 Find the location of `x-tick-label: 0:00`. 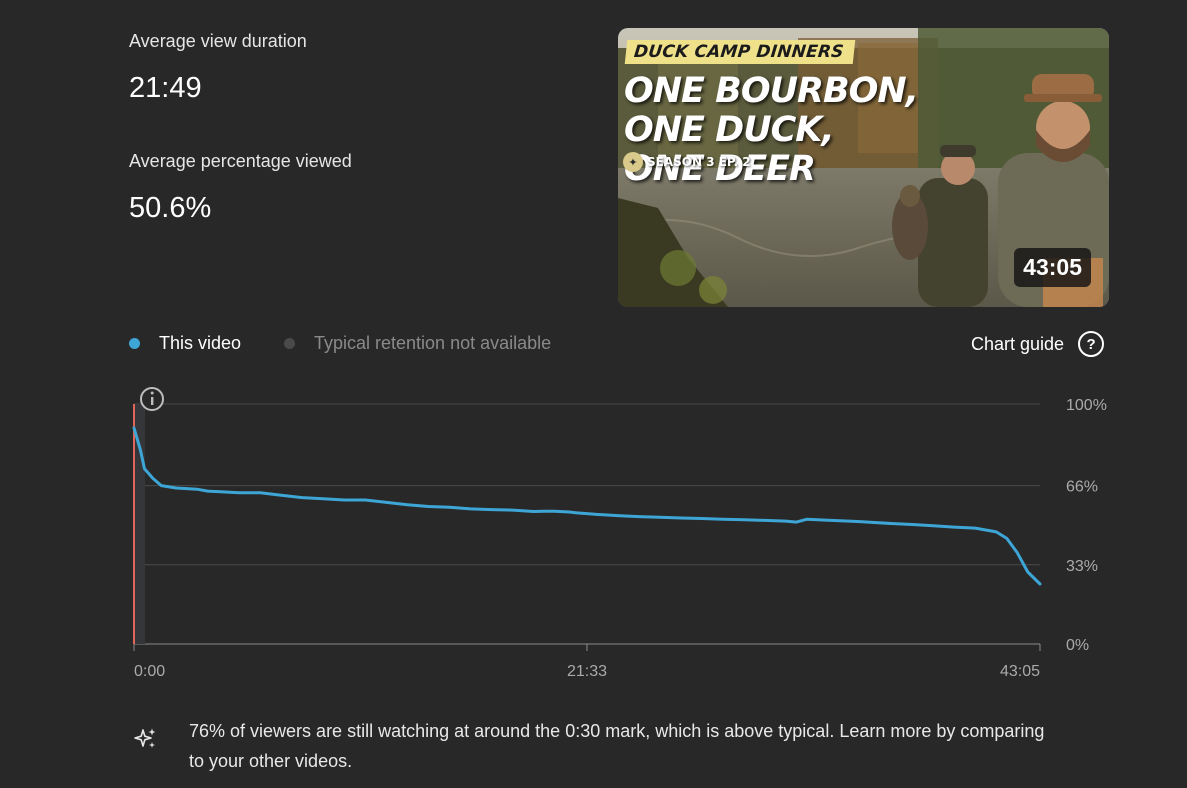

x-tick-label: 0:00 is located at coordinates (149, 671).